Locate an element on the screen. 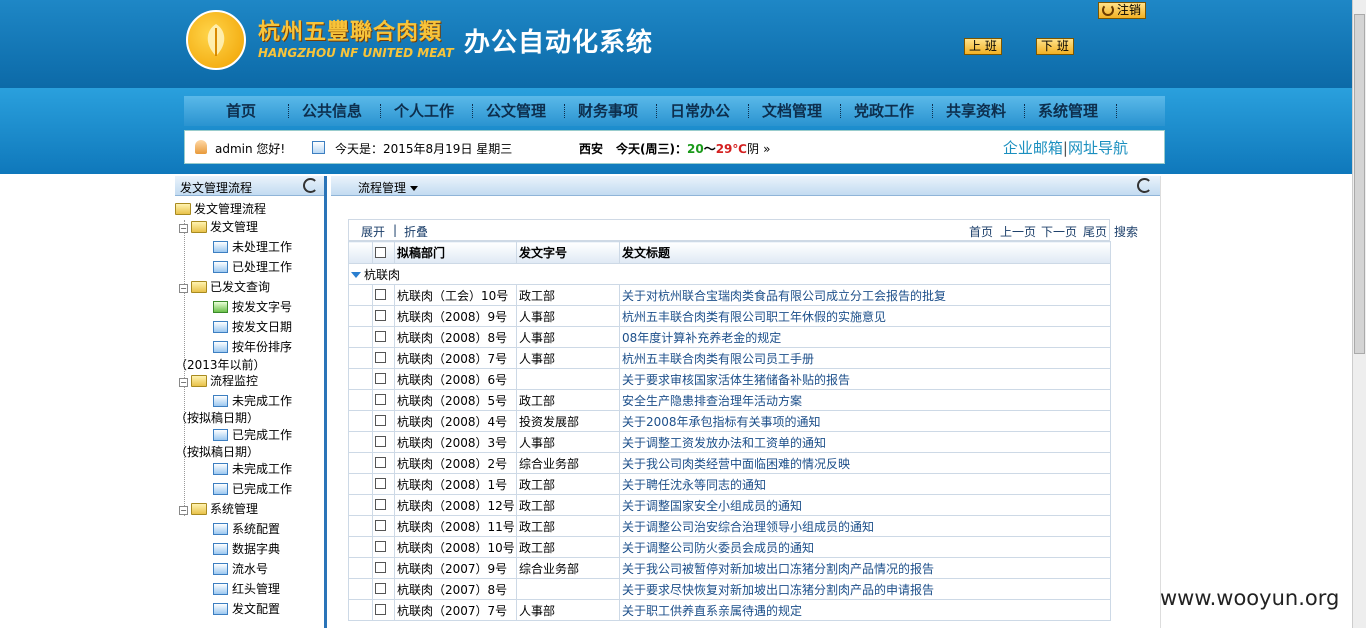  nav-item-personal-work: 个人工作 is located at coordinates (424, 111).